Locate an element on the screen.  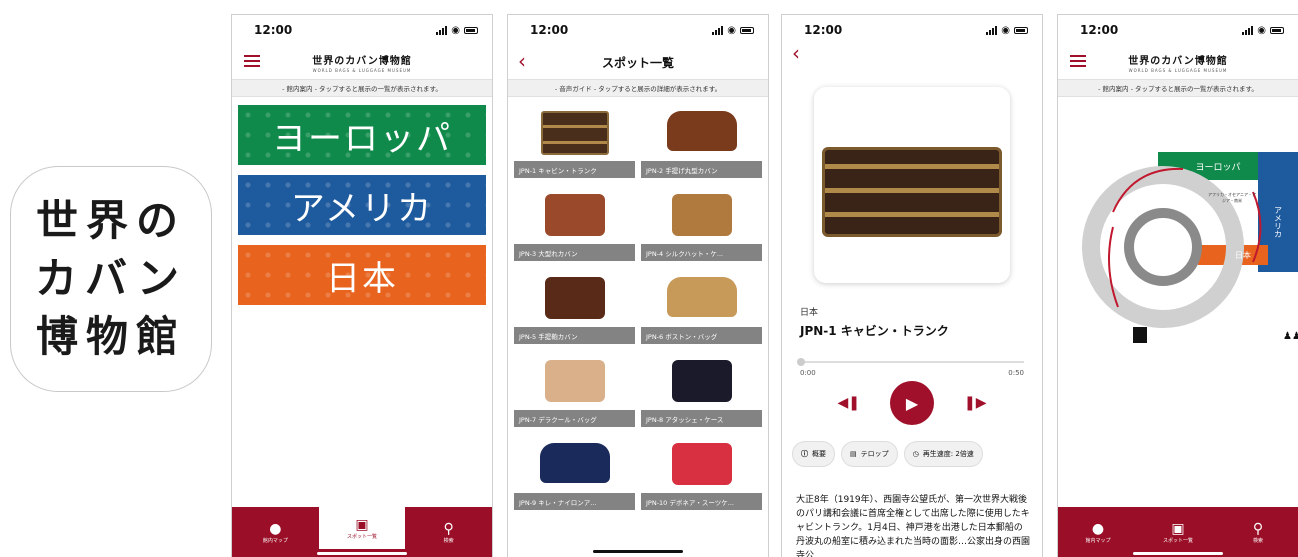
play-button: ▶ is located at coordinates (912, 403).